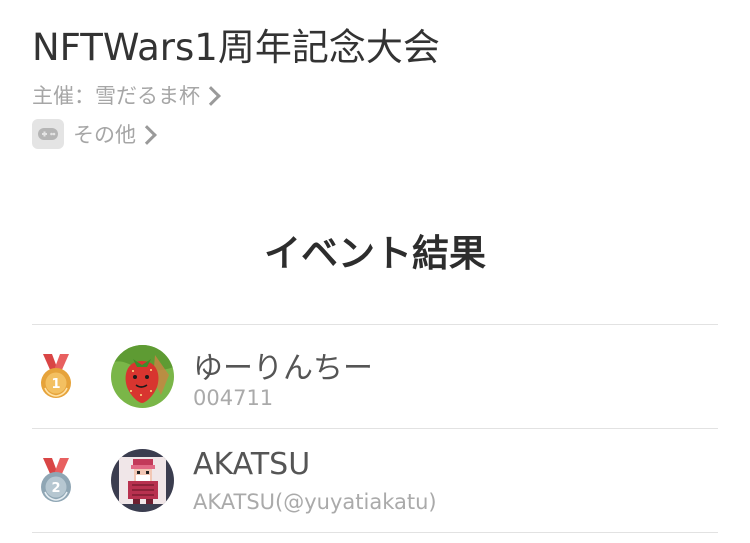 This screenshot has width=750, height=543. What do you see at coordinates (233, 398) in the screenshot?
I see `player-id: 004711` at bounding box center [233, 398].